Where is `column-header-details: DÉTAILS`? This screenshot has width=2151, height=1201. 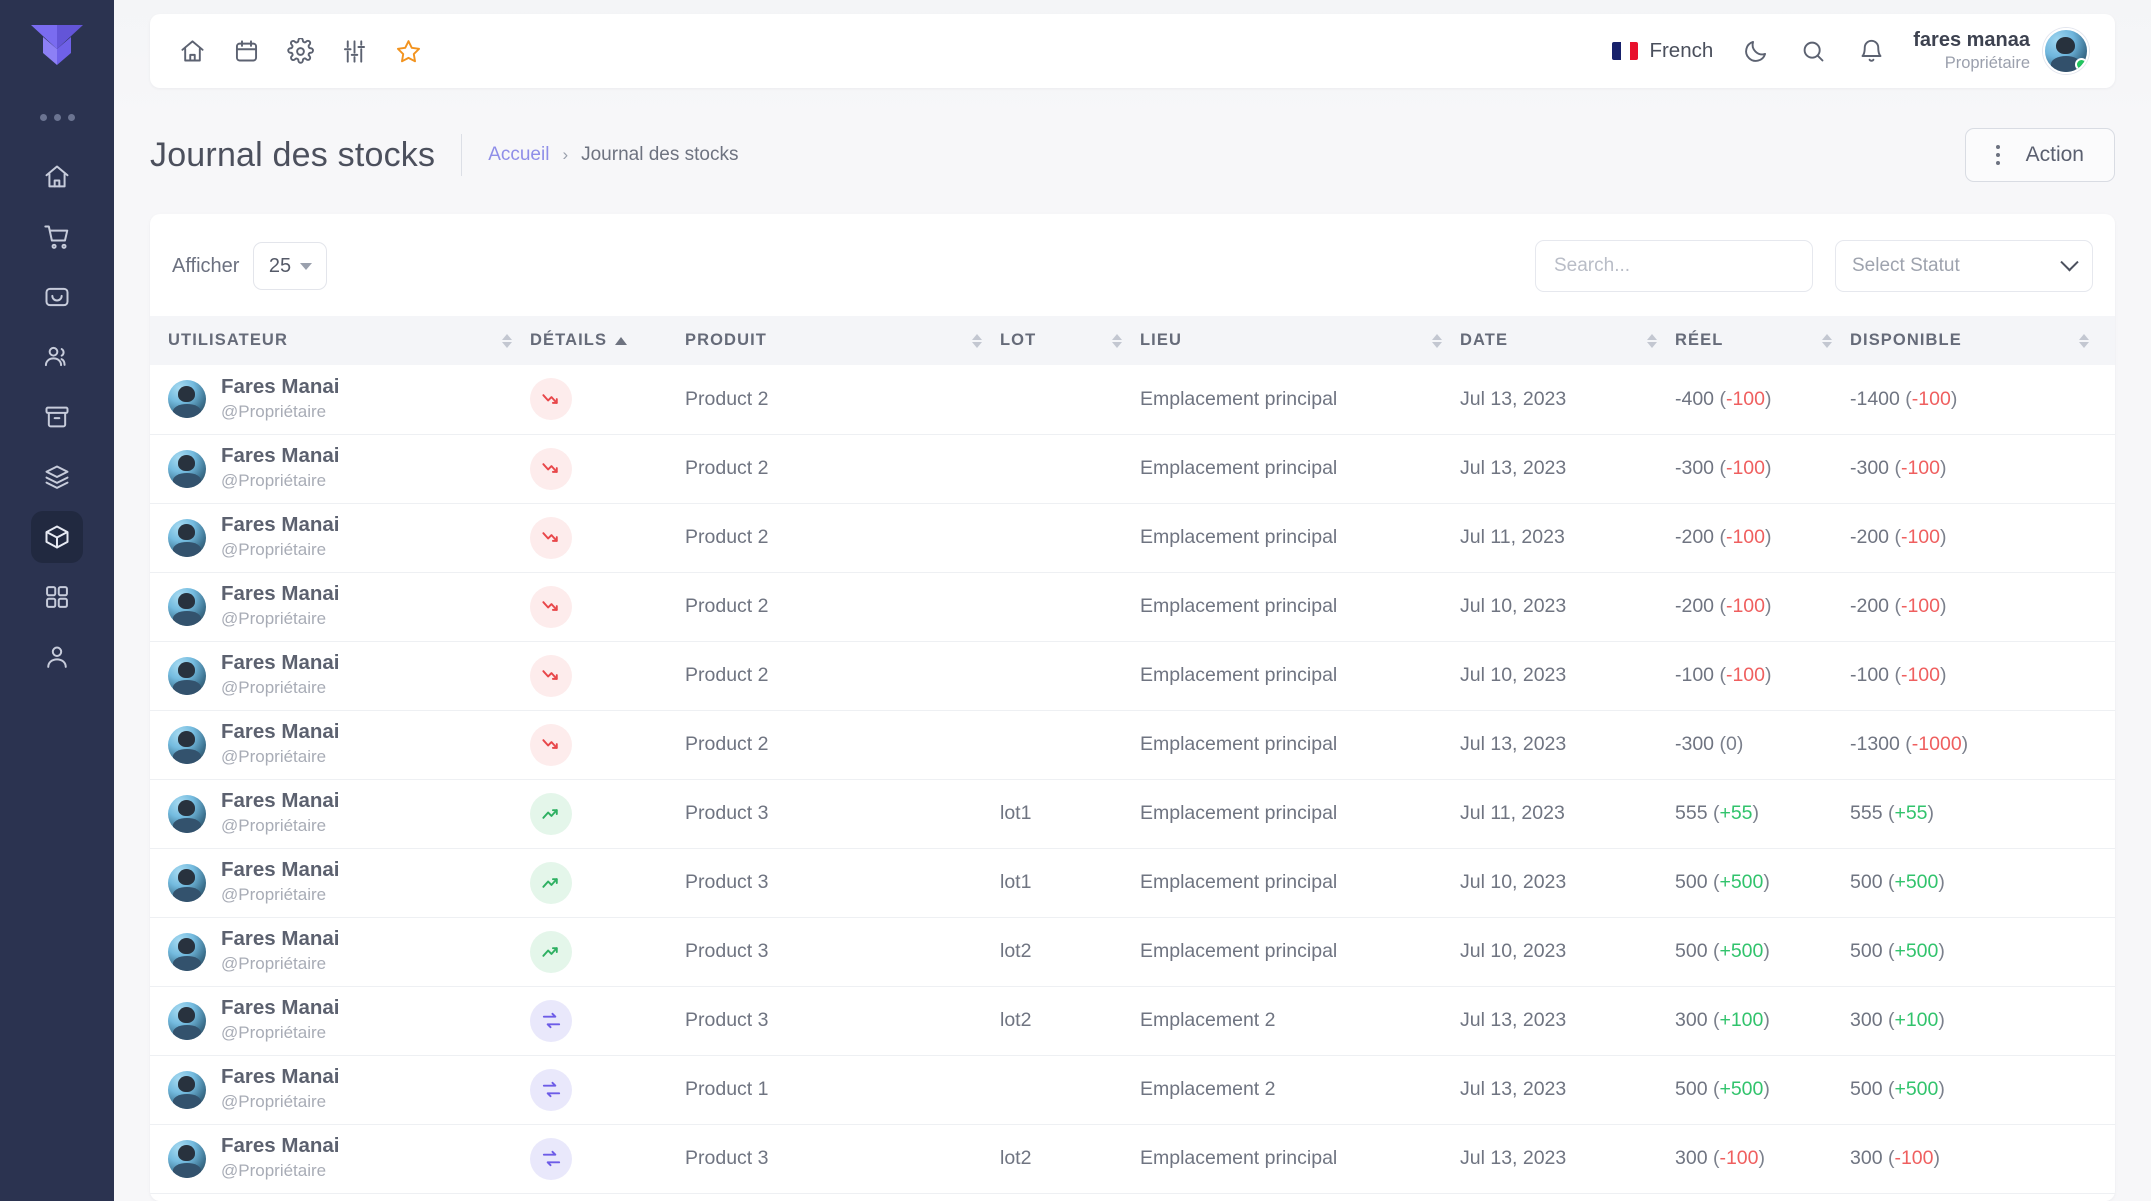
column-header-details: DÉTAILS is located at coordinates (607, 340).